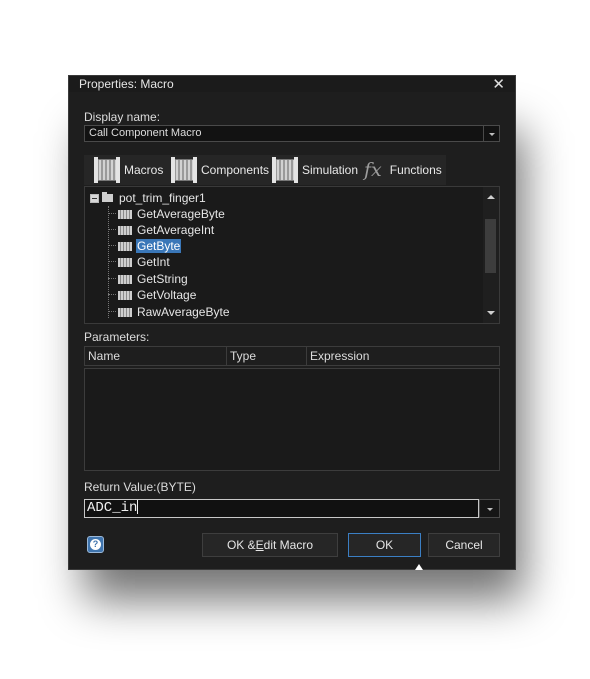 The image size is (590, 679). I want to click on tab-components: Components, so click(220, 170).